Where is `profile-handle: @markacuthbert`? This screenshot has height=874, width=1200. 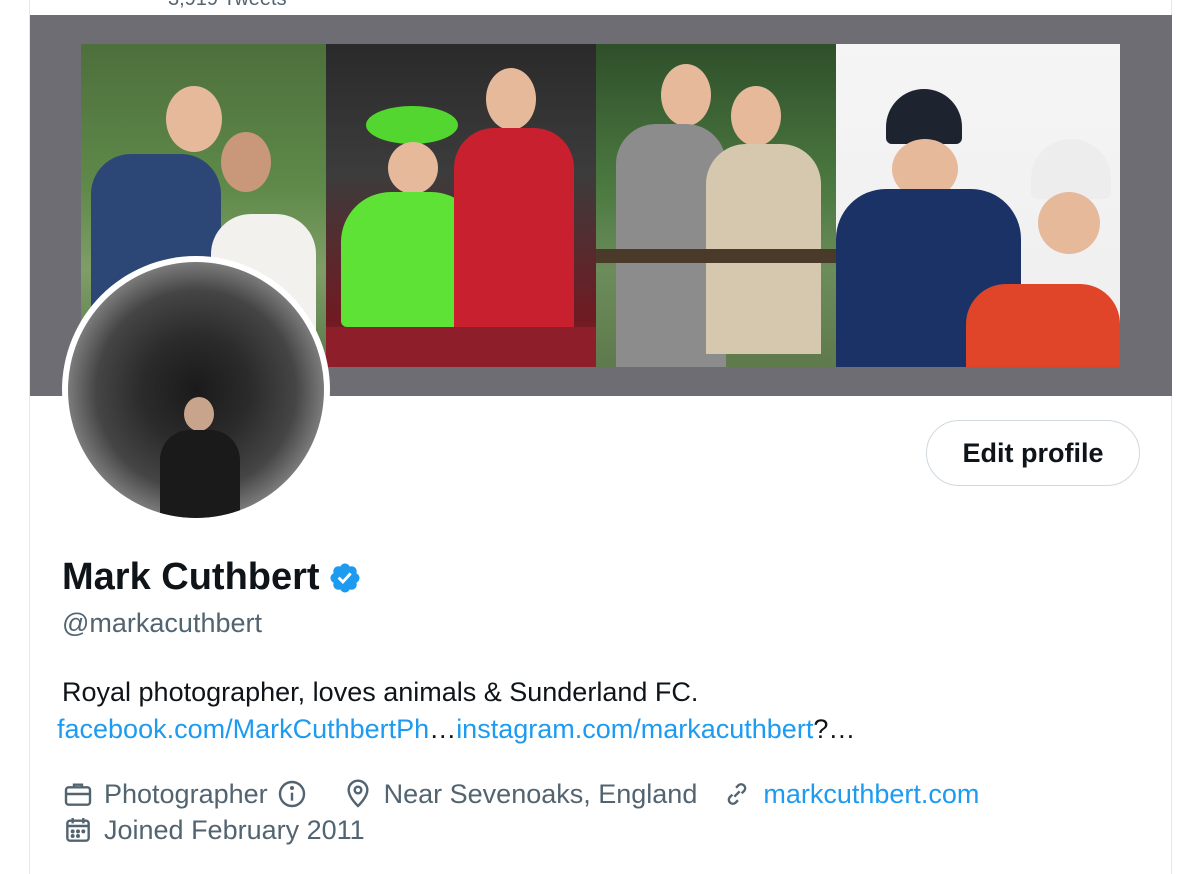
profile-handle: @markacuthbert is located at coordinates (162, 623).